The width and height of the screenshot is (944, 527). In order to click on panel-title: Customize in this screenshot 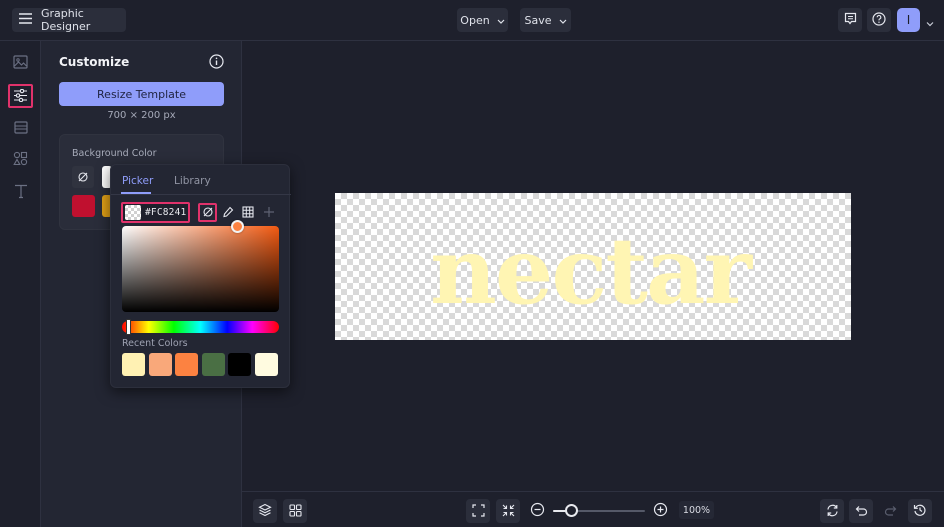, I will do `click(94, 62)`.